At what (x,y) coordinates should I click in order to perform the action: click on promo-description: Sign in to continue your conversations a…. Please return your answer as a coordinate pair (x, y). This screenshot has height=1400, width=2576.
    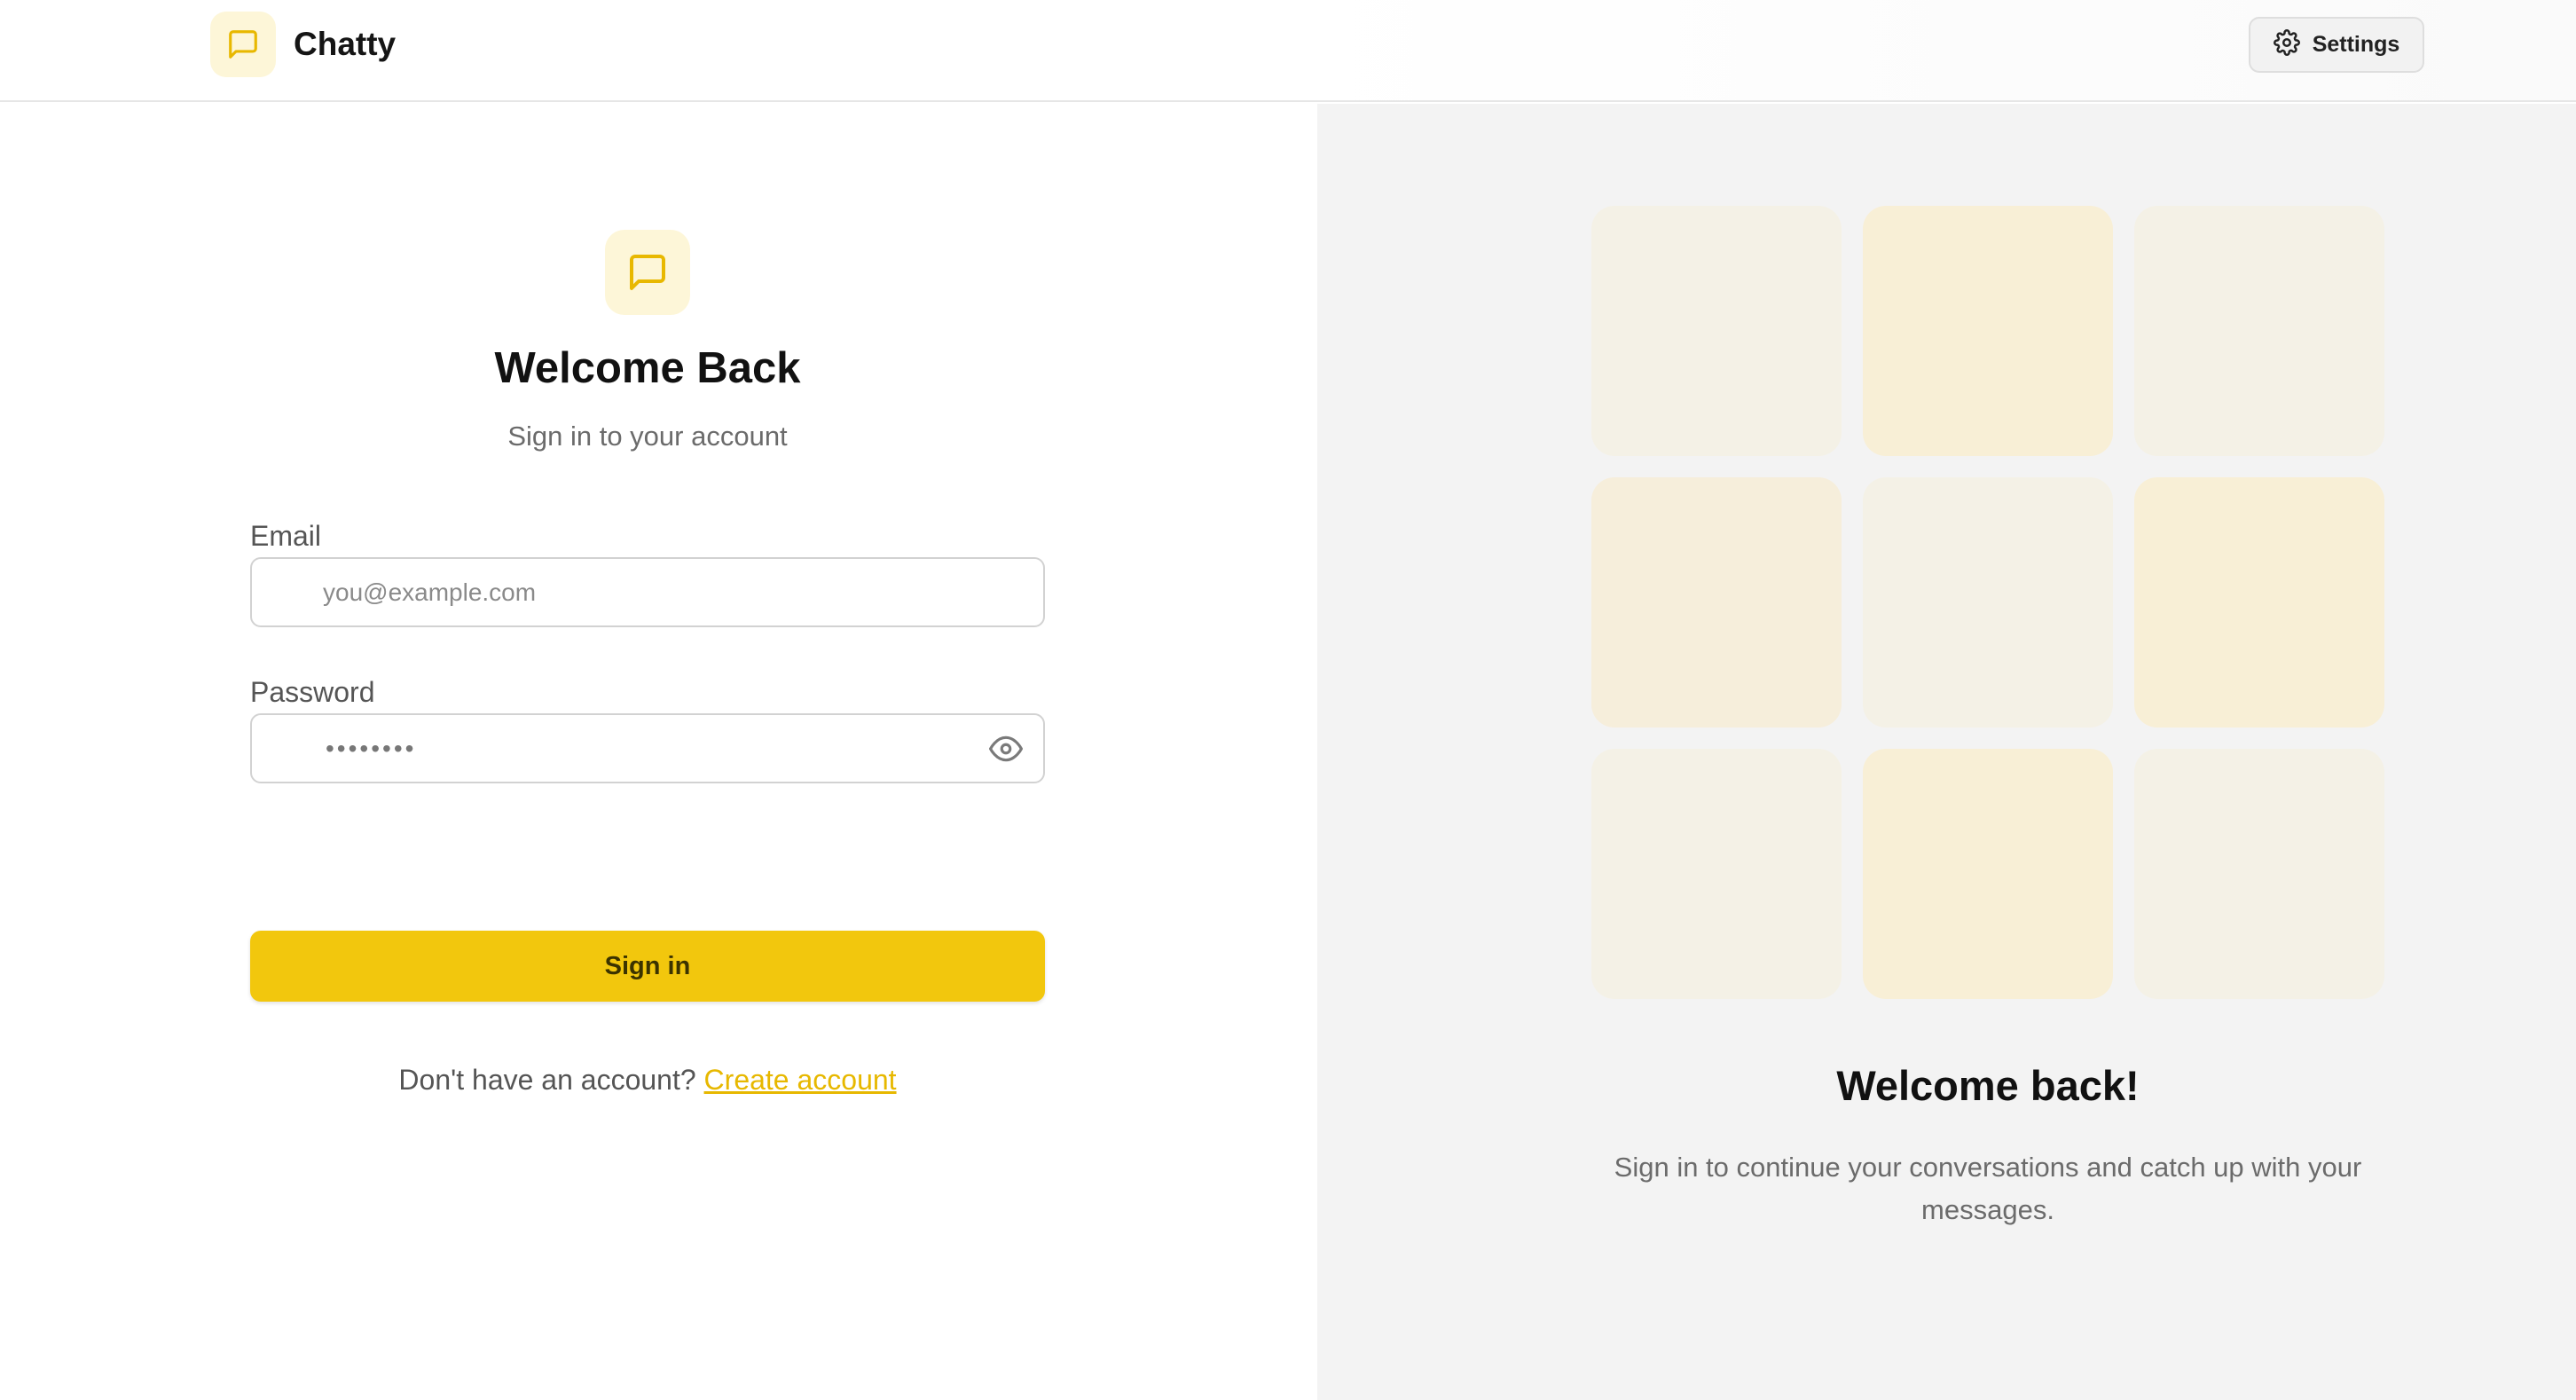
    Looking at the image, I should click on (1988, 1188).